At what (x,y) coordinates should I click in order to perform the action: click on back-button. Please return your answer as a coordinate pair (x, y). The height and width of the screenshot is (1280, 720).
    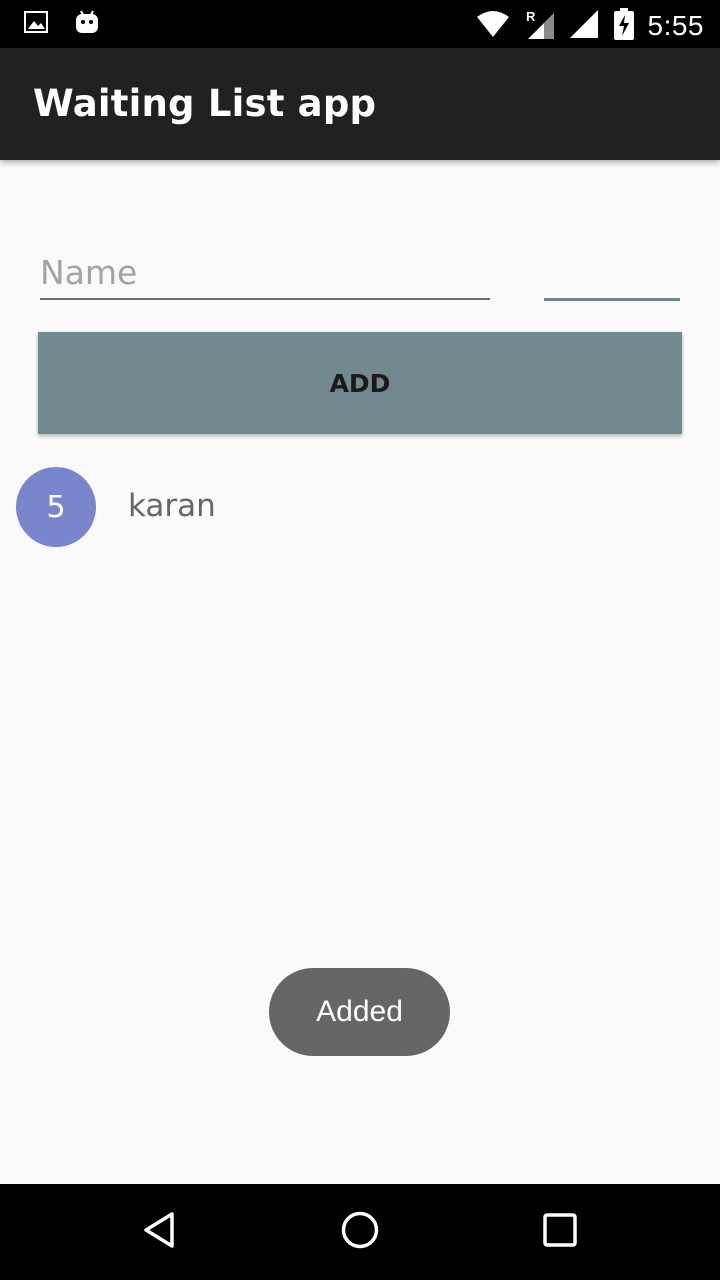
    Looking at the image, I should click on (160, 1232).